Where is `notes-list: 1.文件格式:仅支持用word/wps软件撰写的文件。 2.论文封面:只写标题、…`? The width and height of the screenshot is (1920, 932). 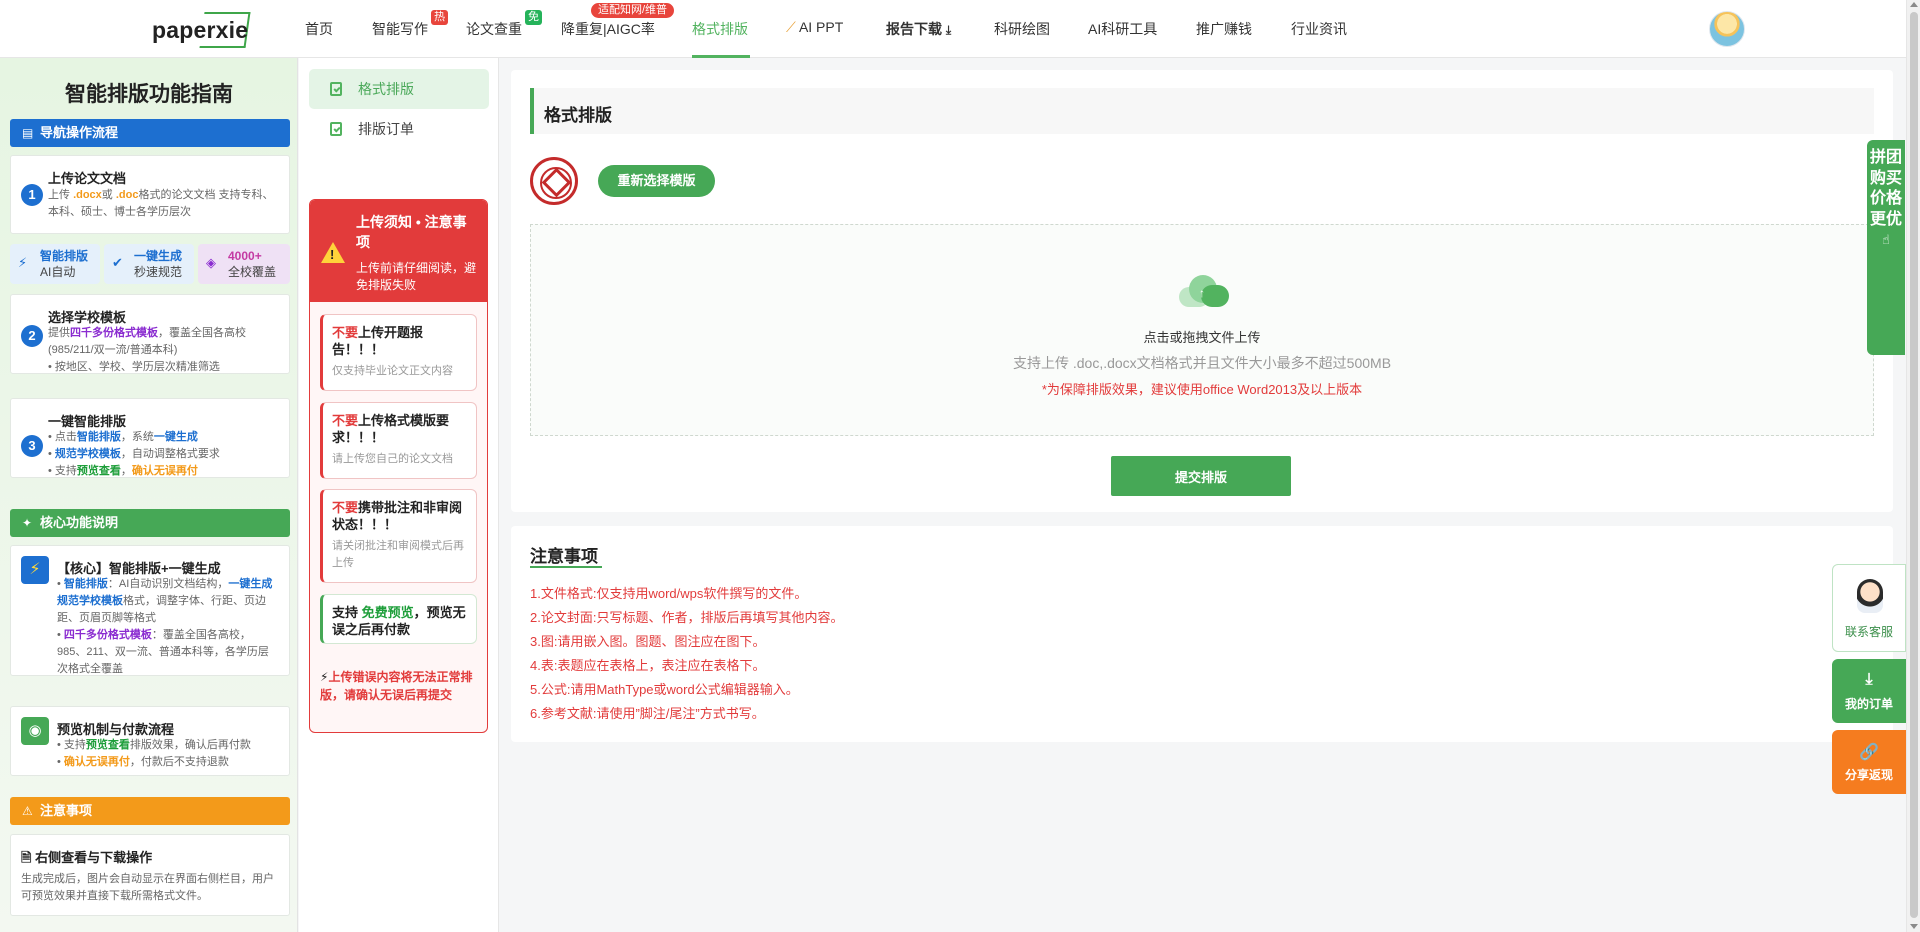
notes-list: 1.文件格式:仅支持用word/wps软件撰写的文件。 2.论文封面:只写标题、… is located at coordinates (686, 654).